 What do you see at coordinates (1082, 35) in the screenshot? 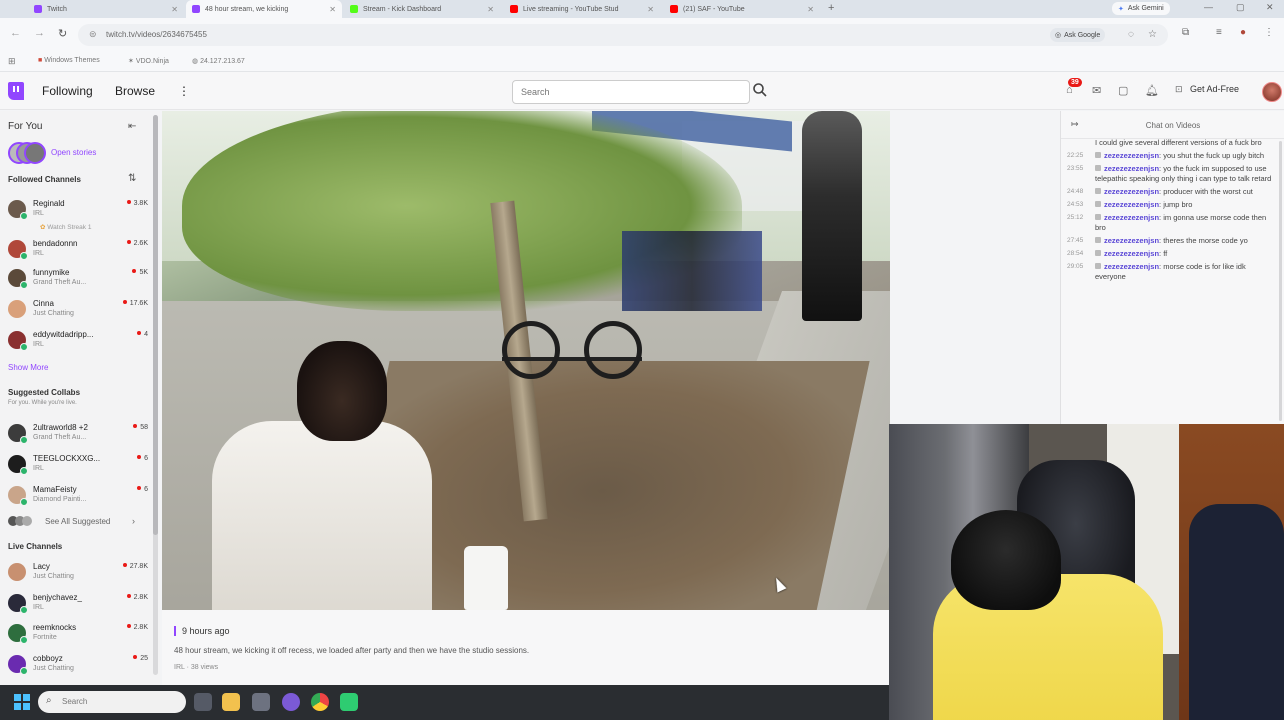
I see `ask-google-label: Ask Google` at bounding box center [1082, 35].